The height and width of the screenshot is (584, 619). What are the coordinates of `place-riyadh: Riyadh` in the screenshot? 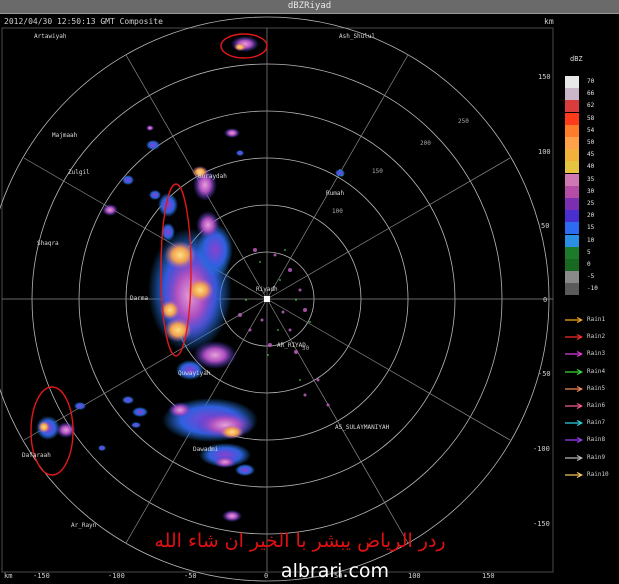 It's located at (267, 289).